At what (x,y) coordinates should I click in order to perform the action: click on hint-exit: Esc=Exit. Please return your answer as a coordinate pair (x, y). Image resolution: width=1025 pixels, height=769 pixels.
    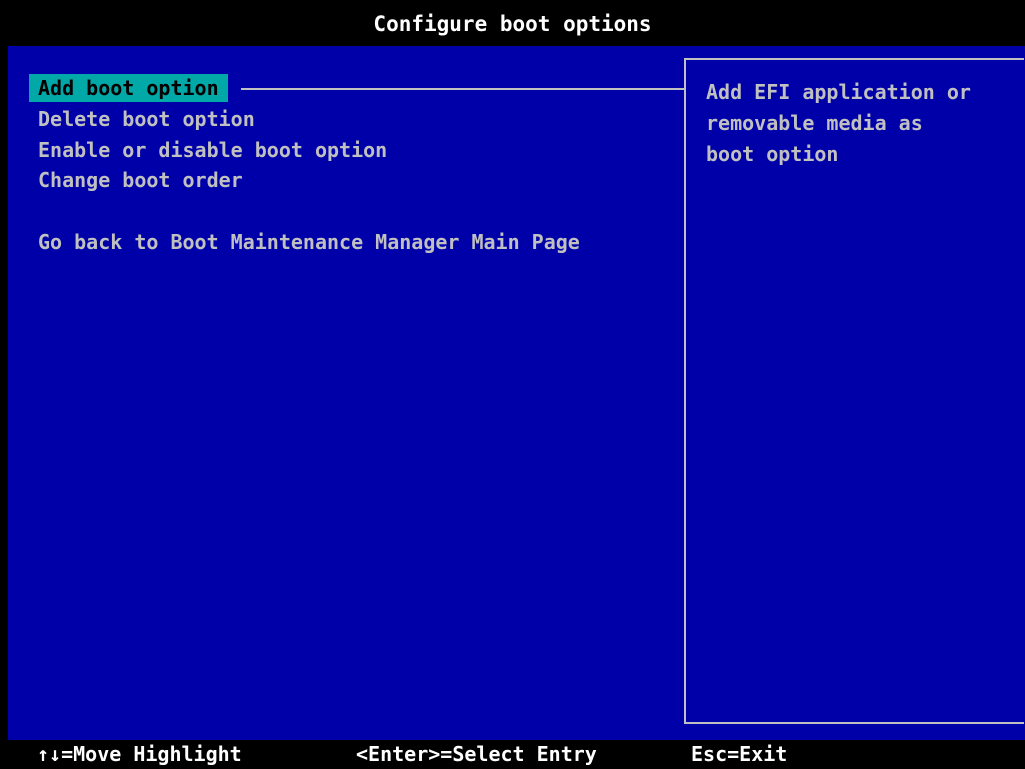
    Looking at the image, I should click on (739, 754).